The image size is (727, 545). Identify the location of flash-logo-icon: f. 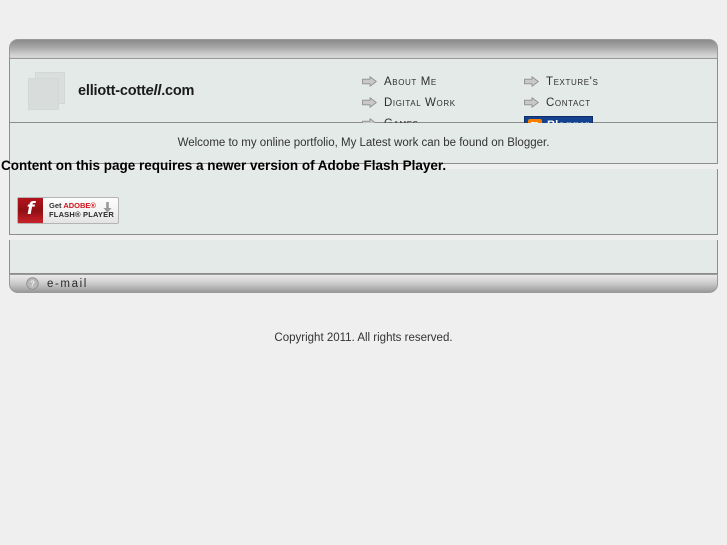
(30, 210).